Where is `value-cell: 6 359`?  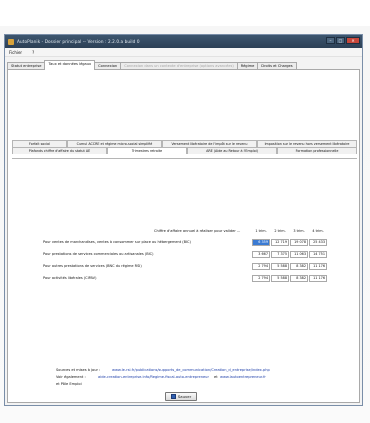
value-cell: 6 359 is located at coordinates (261, 242).